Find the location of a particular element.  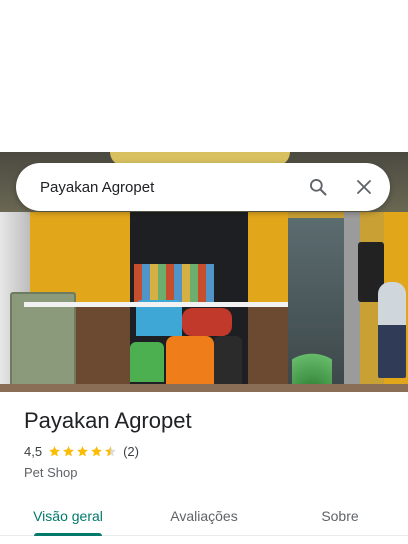

photo-sidewalk is located at coordinates (204, 388).